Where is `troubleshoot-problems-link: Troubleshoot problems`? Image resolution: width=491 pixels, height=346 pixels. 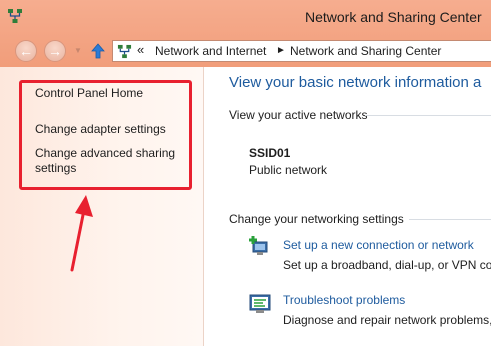 troubleshoot-problems-link: Troubleshoot problems is located at coordinates (344, 300).